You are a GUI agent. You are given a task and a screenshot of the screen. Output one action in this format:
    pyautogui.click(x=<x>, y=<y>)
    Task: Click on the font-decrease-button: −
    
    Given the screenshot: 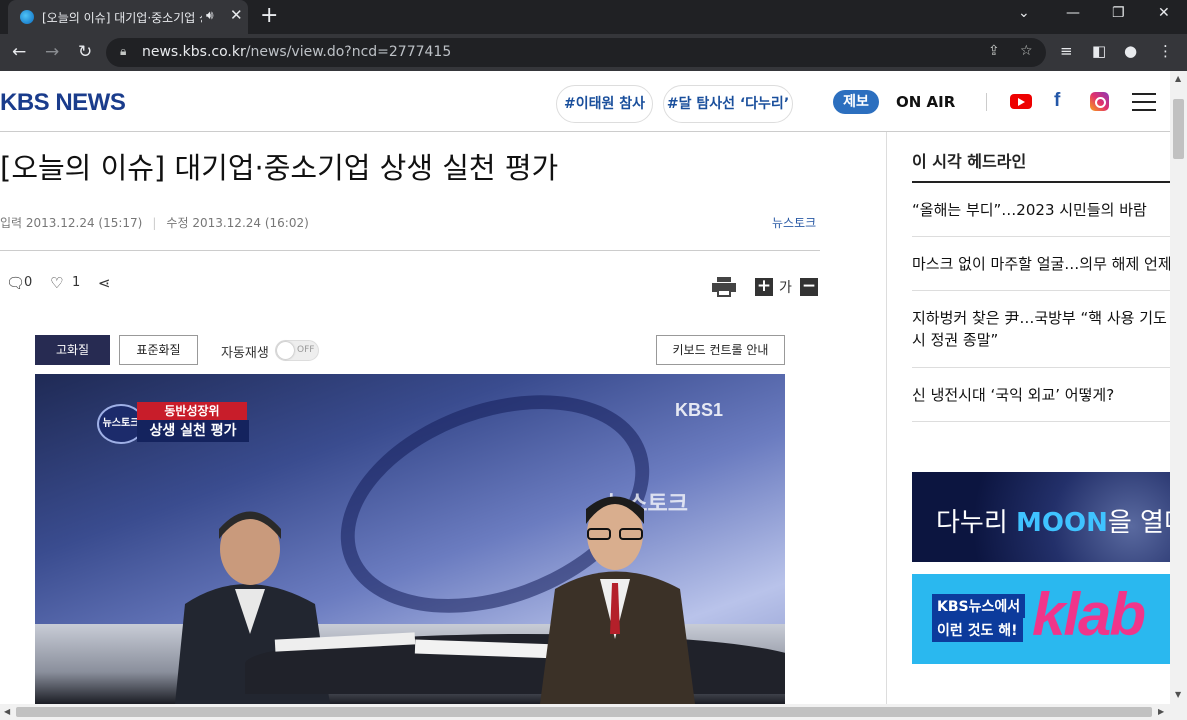 What is the action you would take?
    pyautogui.click(x=809, y=287)
    